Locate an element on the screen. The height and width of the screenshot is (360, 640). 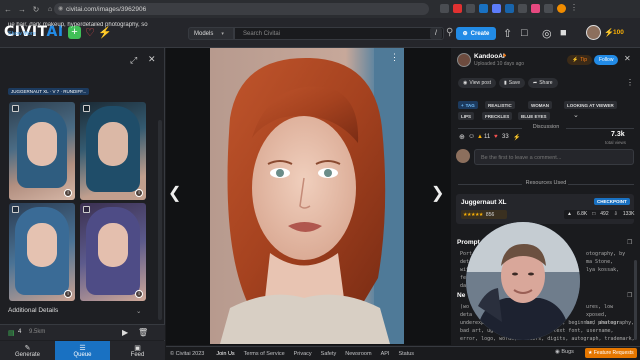
generated-image-2: i is located at coordinates (113, 151).